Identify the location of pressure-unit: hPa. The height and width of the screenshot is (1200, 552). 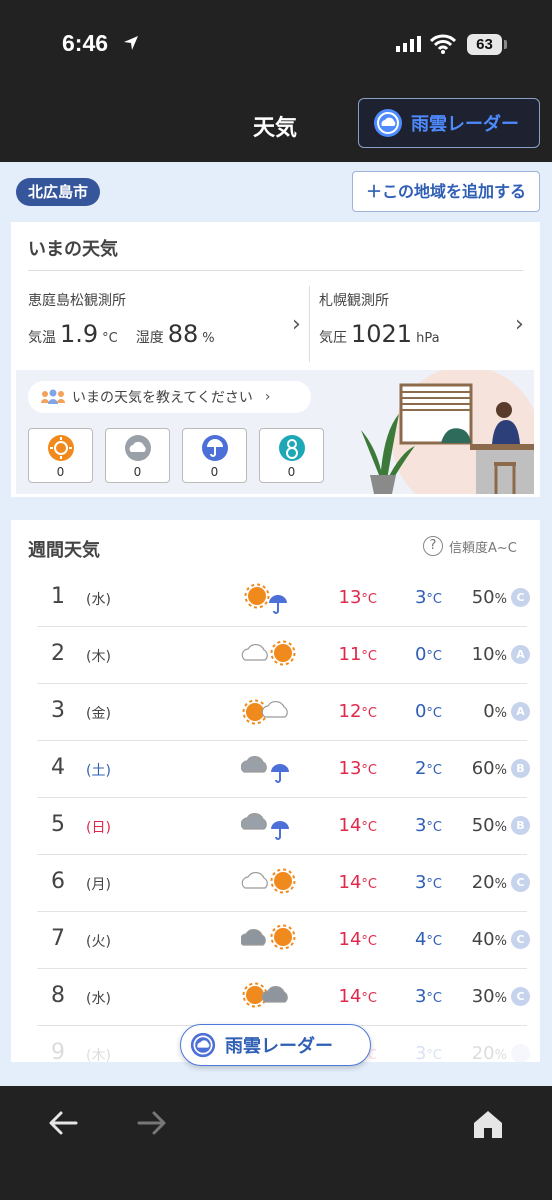
(428, 338).